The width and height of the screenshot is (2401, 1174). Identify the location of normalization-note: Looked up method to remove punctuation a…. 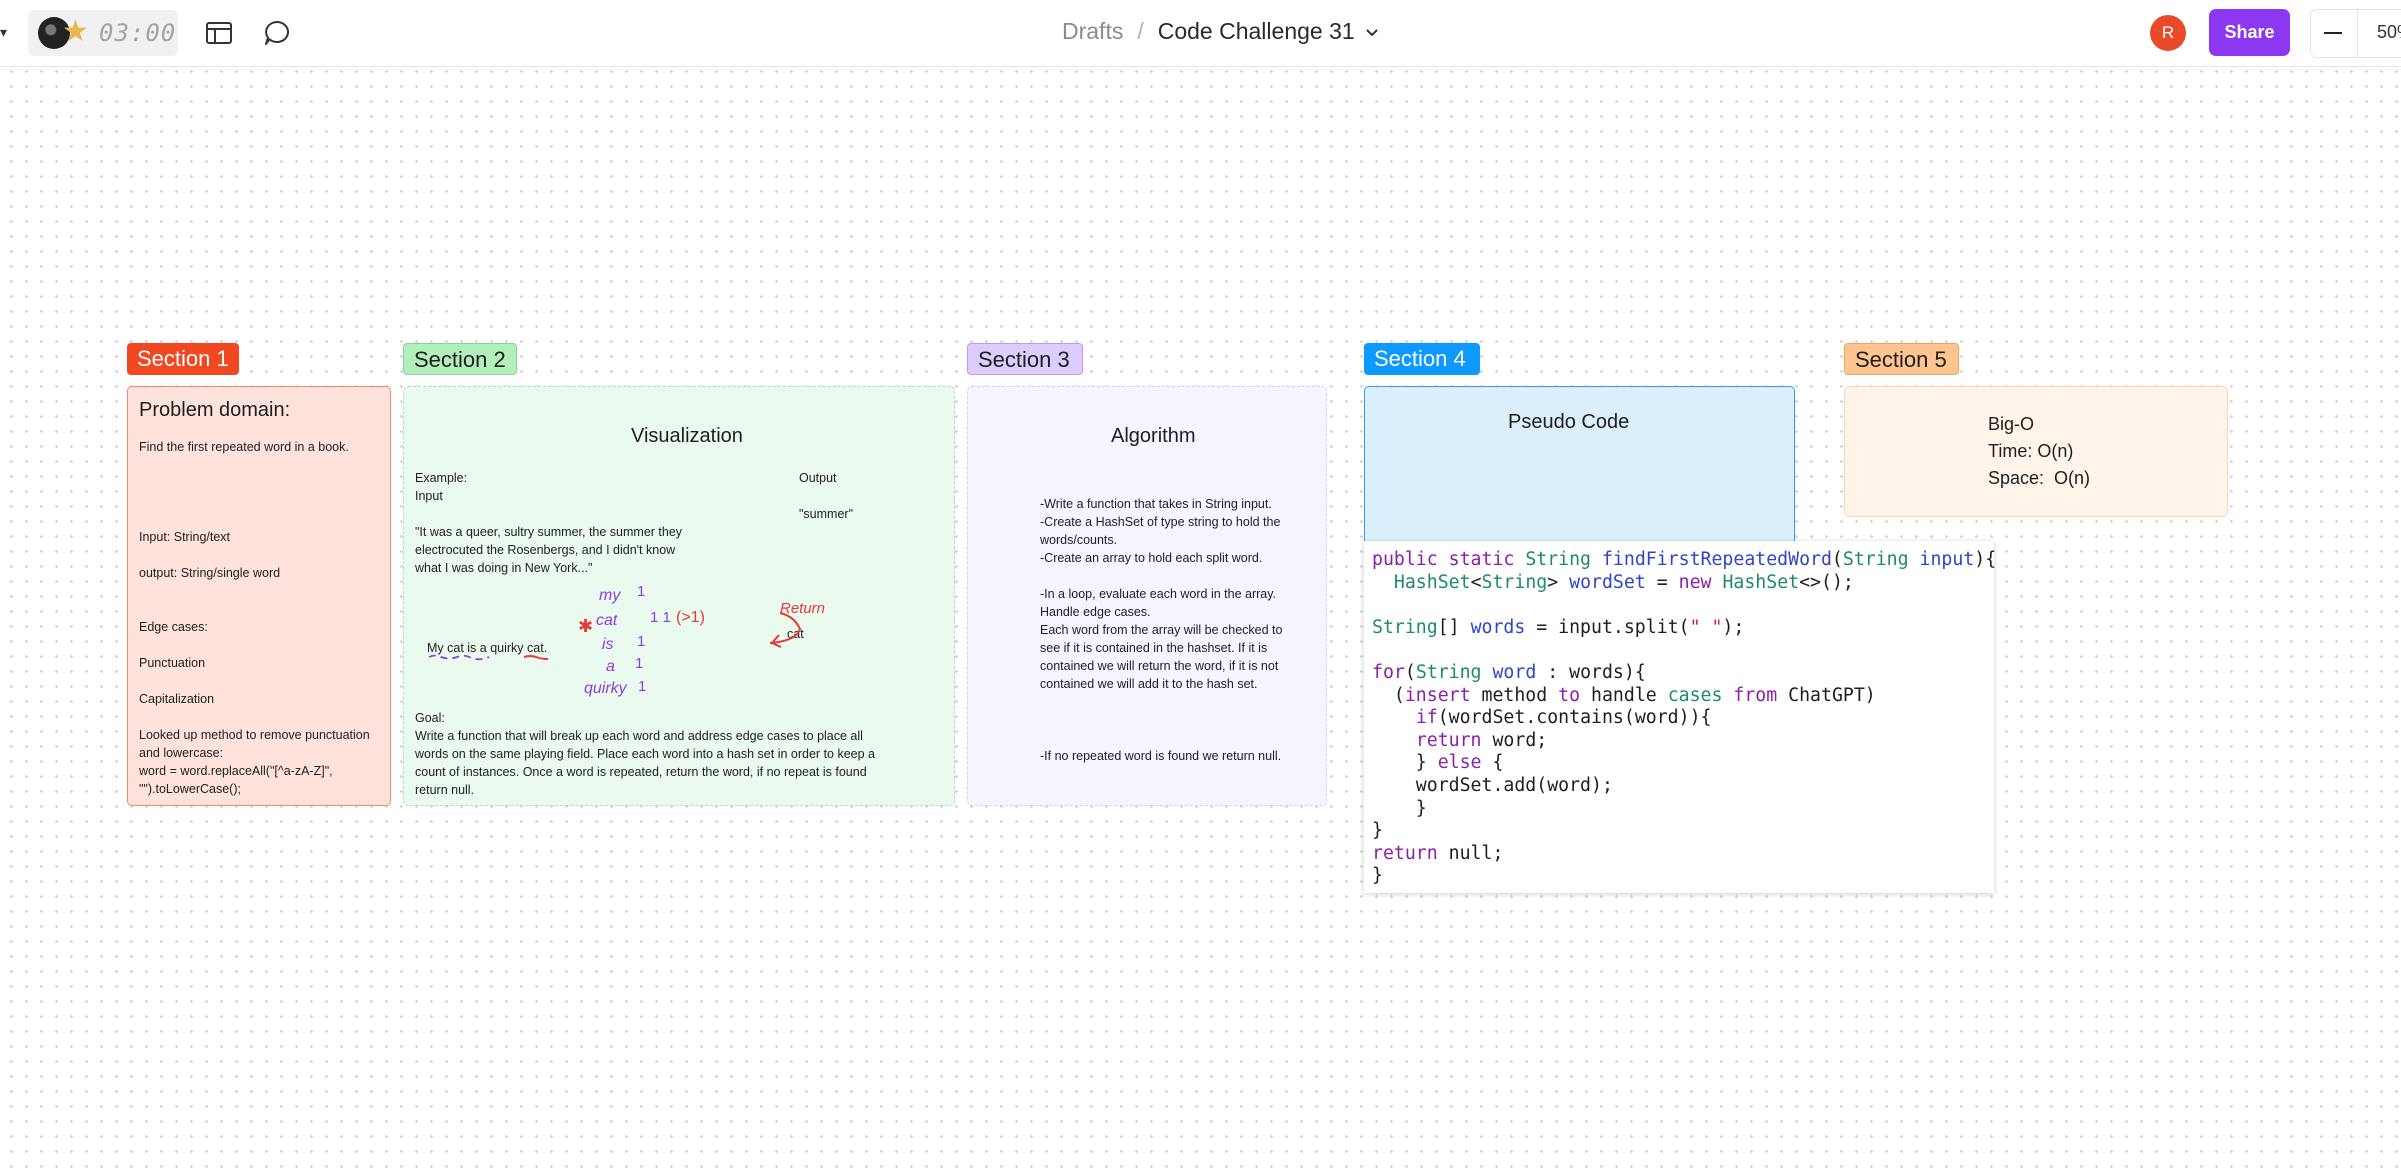
(254, 762).